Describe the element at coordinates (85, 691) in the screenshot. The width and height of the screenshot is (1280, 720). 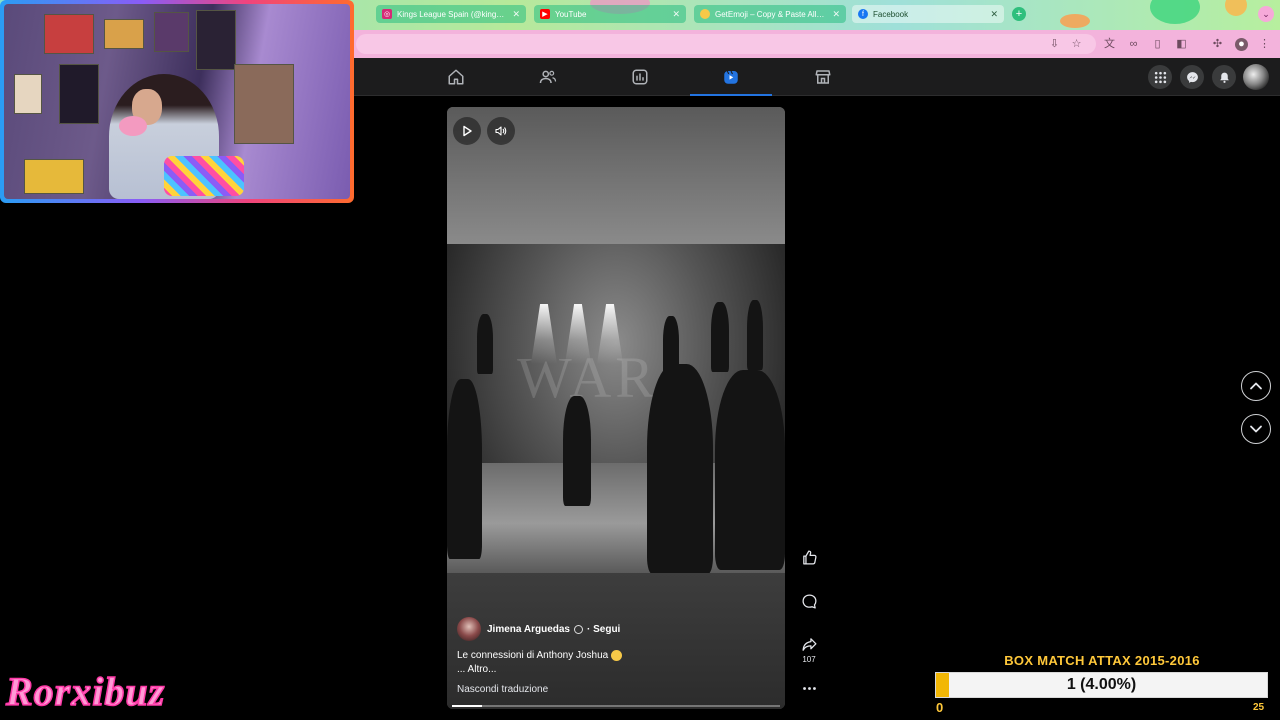
I see `streamer-name-logo: Rorxibuz` at that location.